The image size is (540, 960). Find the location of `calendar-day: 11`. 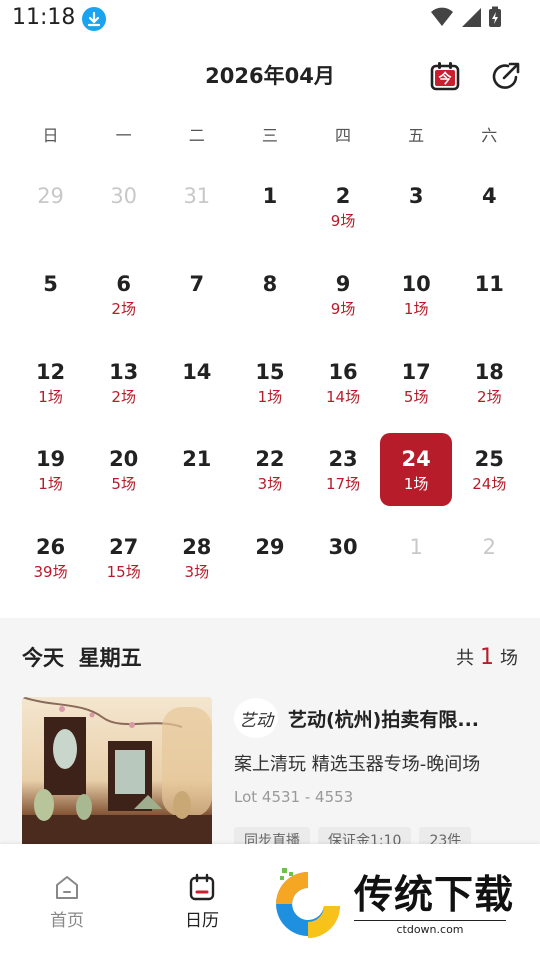

calendar-day: 11 is located at coordinates (489, 294).